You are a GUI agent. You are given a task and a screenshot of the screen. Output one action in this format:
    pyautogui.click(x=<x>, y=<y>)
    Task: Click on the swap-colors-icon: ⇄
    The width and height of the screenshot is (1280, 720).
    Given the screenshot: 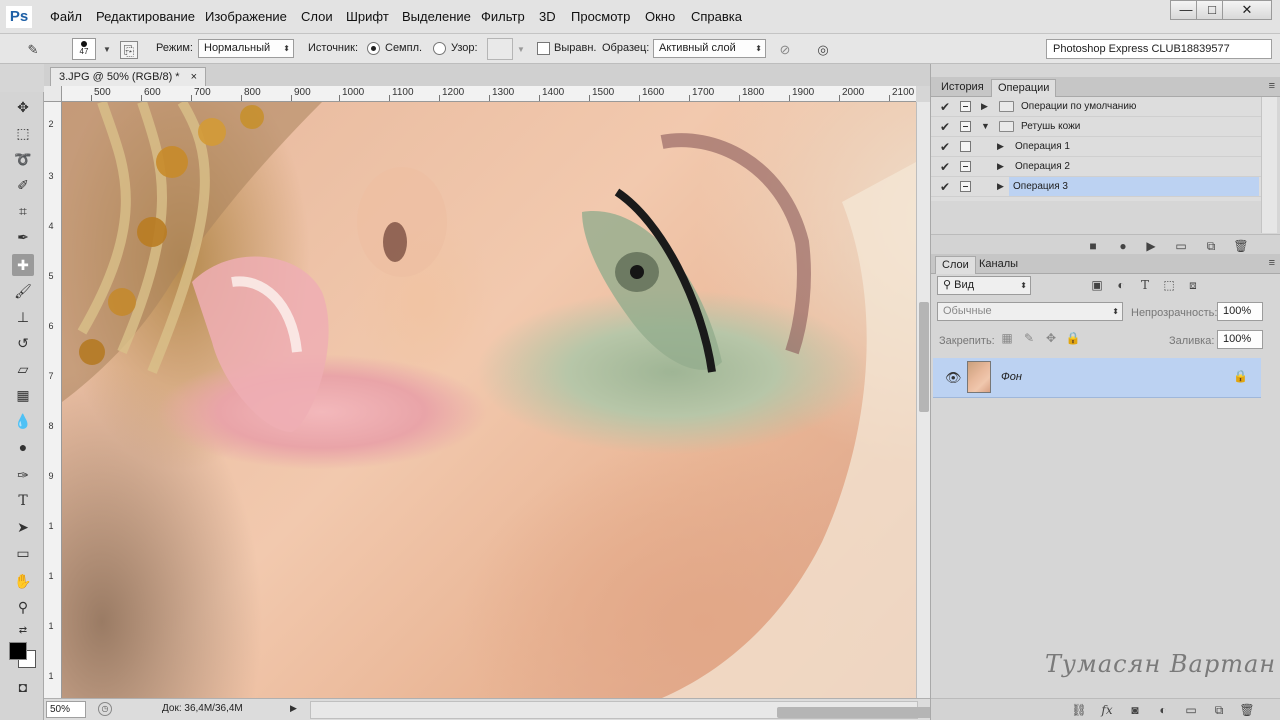 What is the action you would take?
    pyautogui.click(x=23, y=631)
    